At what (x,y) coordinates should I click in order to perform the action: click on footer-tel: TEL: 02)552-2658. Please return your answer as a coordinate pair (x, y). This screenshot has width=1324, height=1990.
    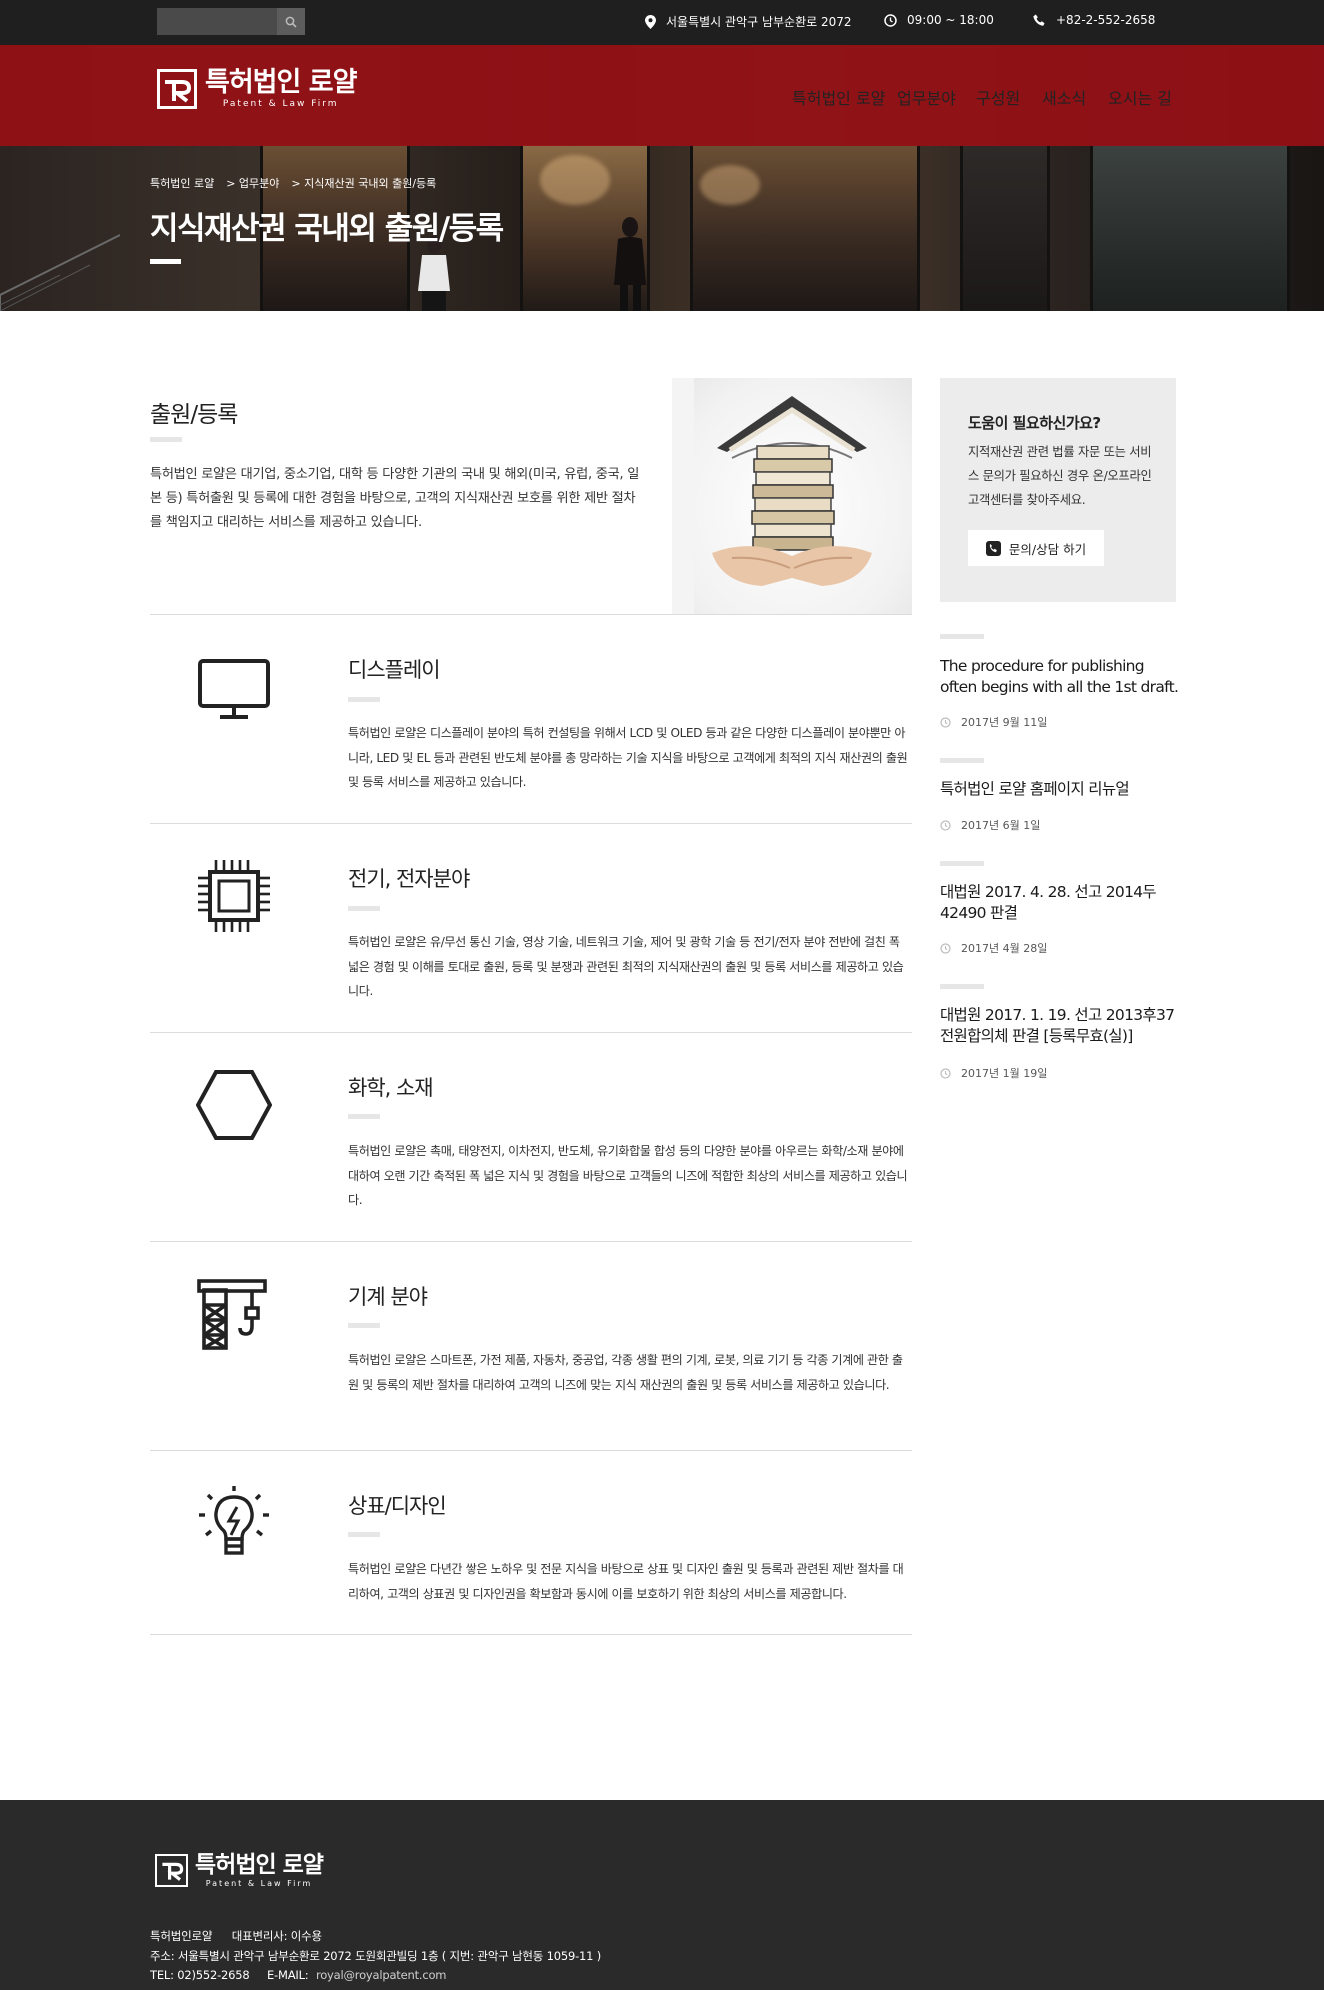
    Looking at the image, I should click on (200, 1975).